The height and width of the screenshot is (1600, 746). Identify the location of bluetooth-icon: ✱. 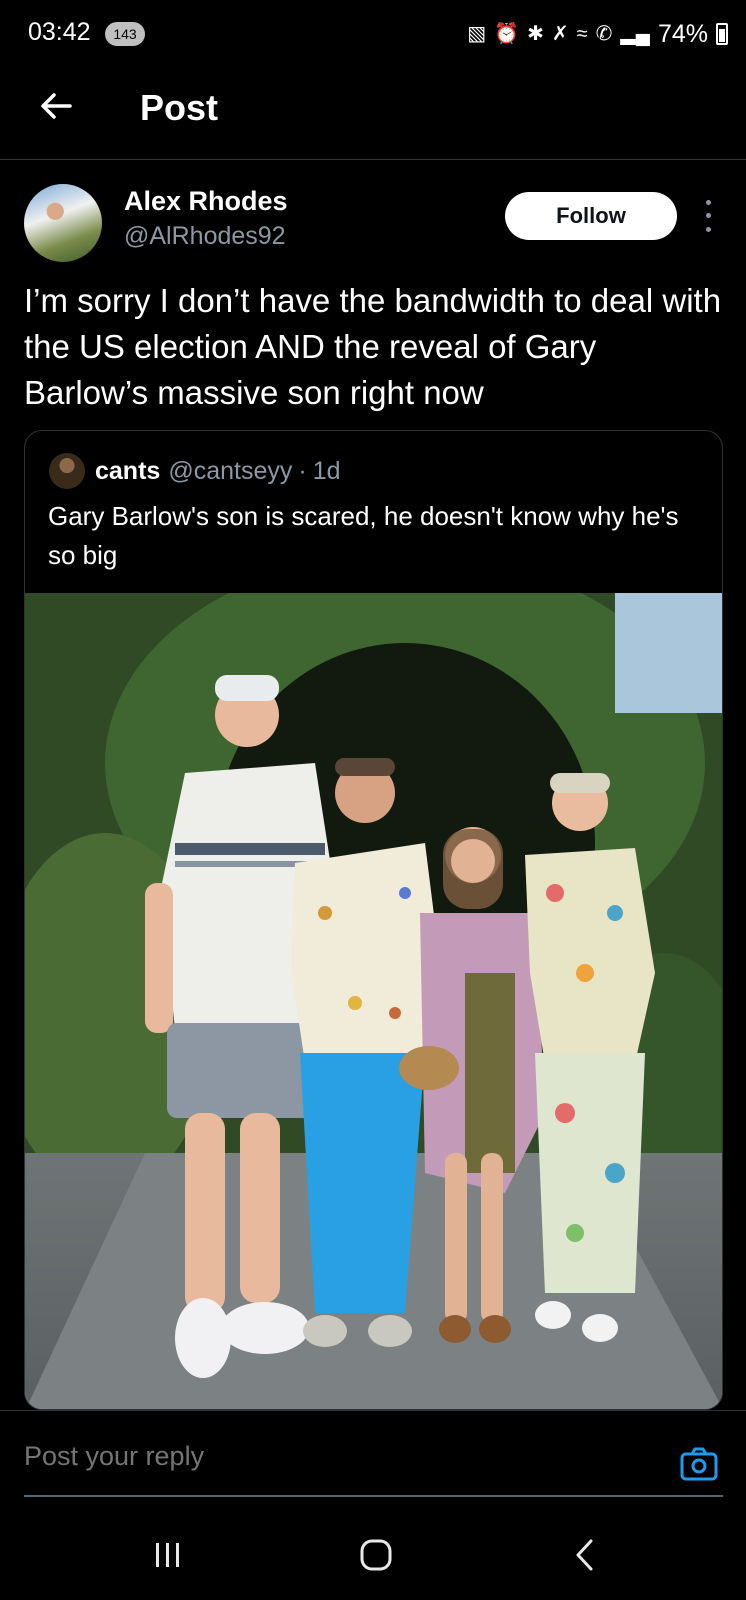
(535, 34).